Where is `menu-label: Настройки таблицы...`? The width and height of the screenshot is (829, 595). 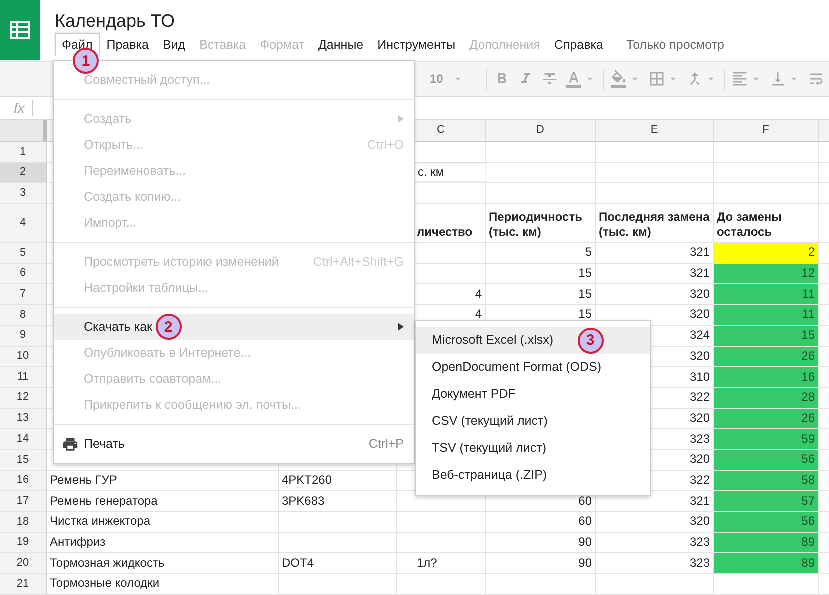
menu-label: Настройки таблицы... is located at coordinates (146, 288).